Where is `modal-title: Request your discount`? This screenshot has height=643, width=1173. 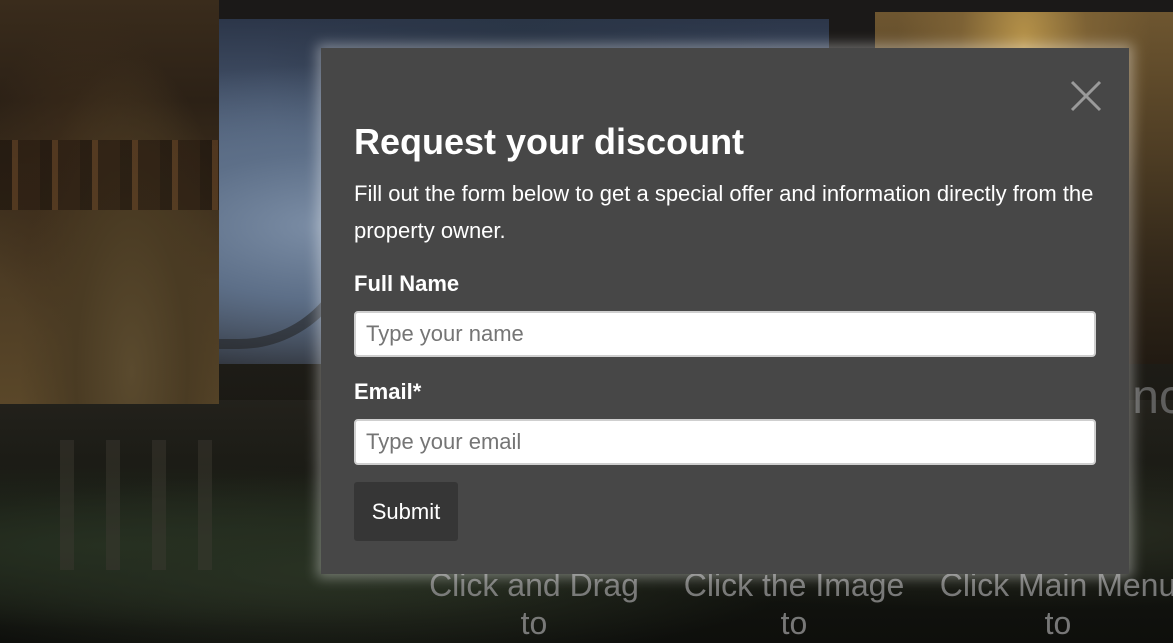
modal-title: Request your discount is located at coordinates (549, 141).